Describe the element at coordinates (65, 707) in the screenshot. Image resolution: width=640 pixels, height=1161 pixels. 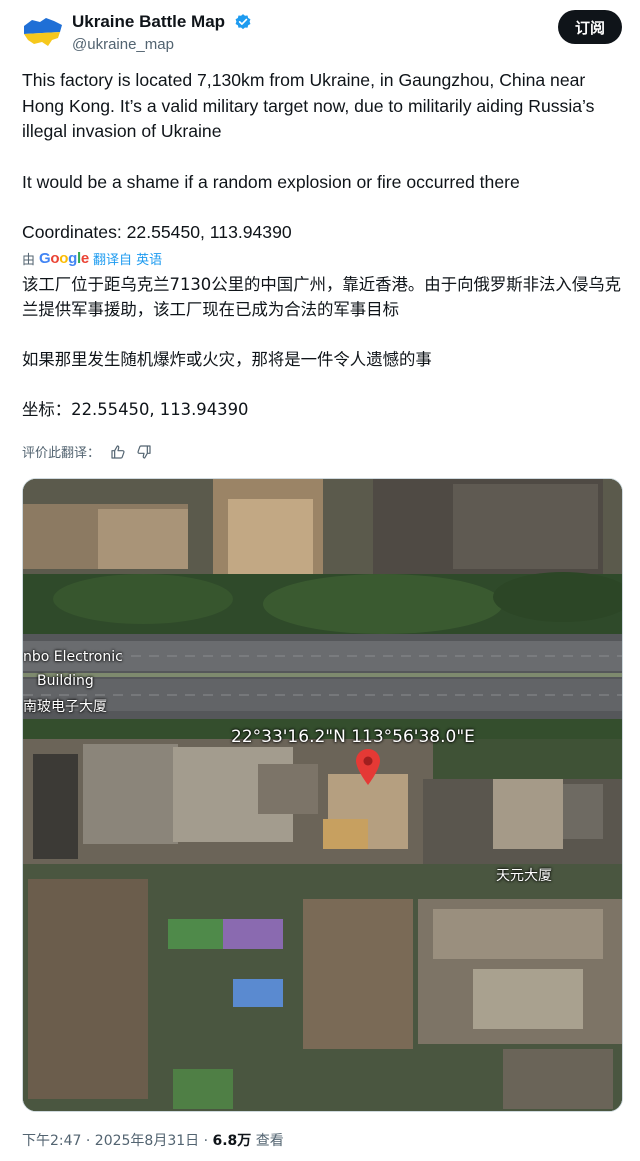
I see `map-label-building-zh: 南玻电子大厦` at that location.